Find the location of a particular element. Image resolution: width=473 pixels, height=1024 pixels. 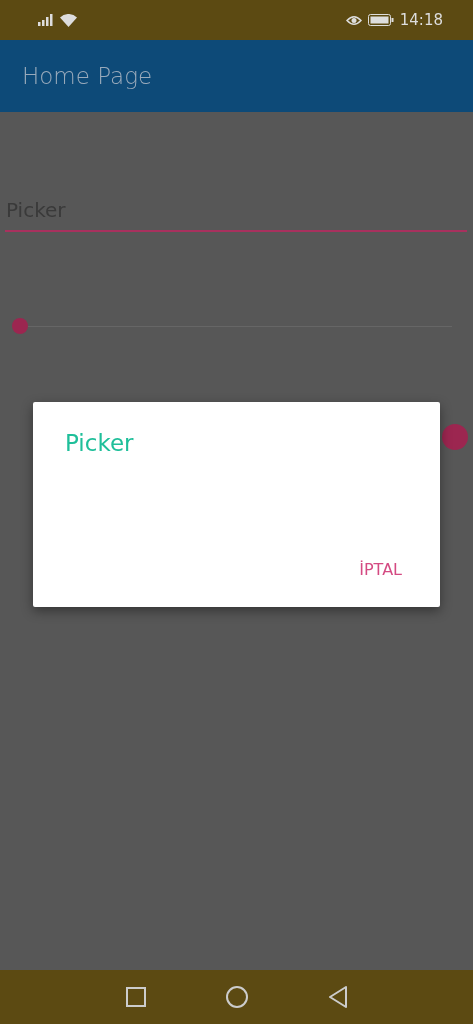

cancel-button: İPTAL is located at coordinates (380, 569).